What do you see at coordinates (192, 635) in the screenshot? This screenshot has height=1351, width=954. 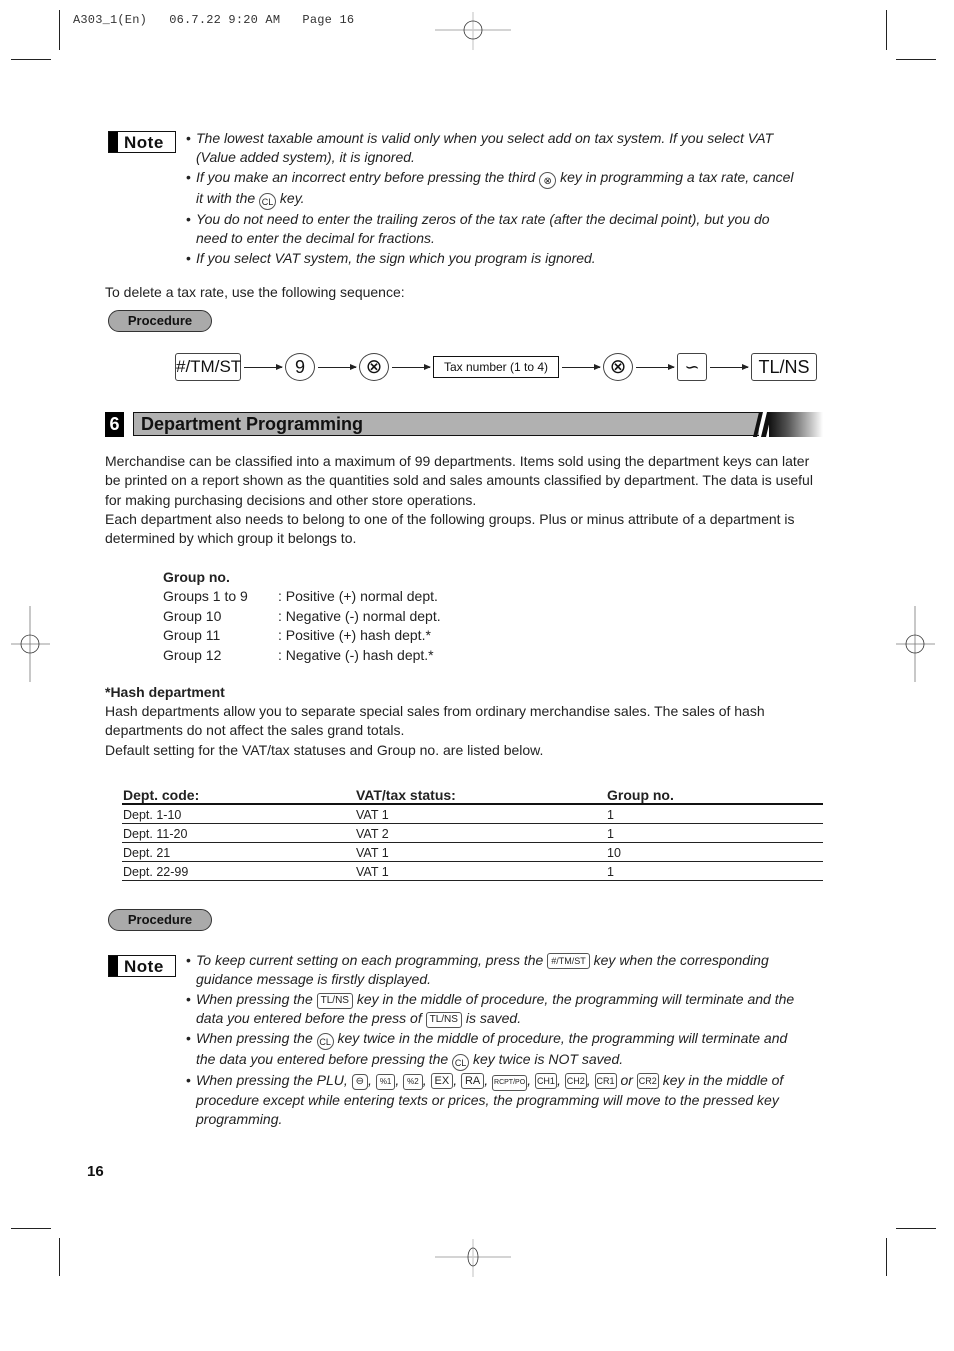 I see `group-name: Group 11` at bounding box center [192, 635].